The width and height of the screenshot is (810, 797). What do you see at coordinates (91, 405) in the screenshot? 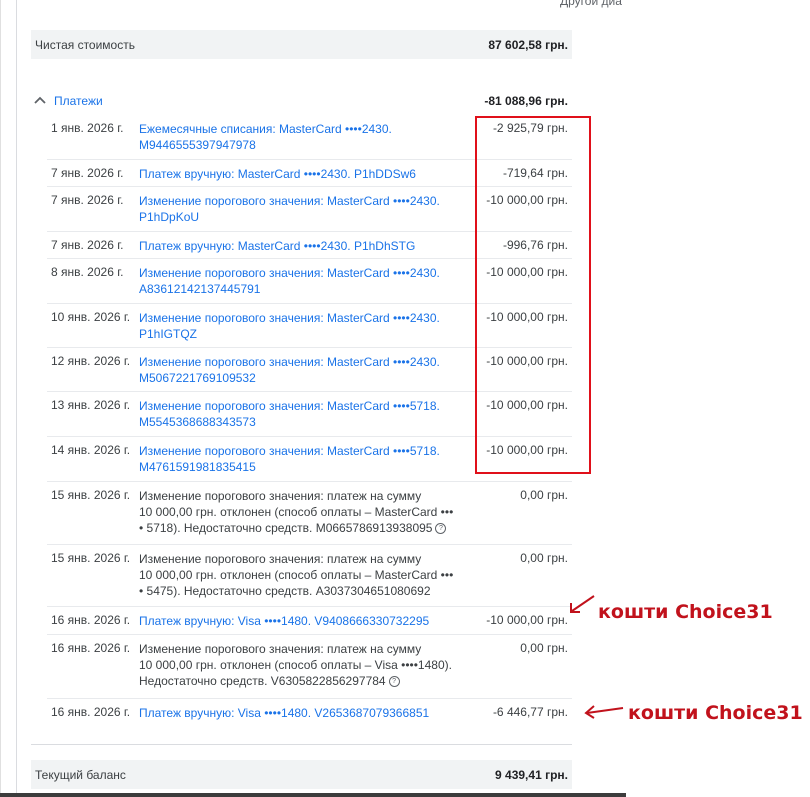
I see `txn-date: 13 янв. 2026 г.` at bounding box center [91, 405].